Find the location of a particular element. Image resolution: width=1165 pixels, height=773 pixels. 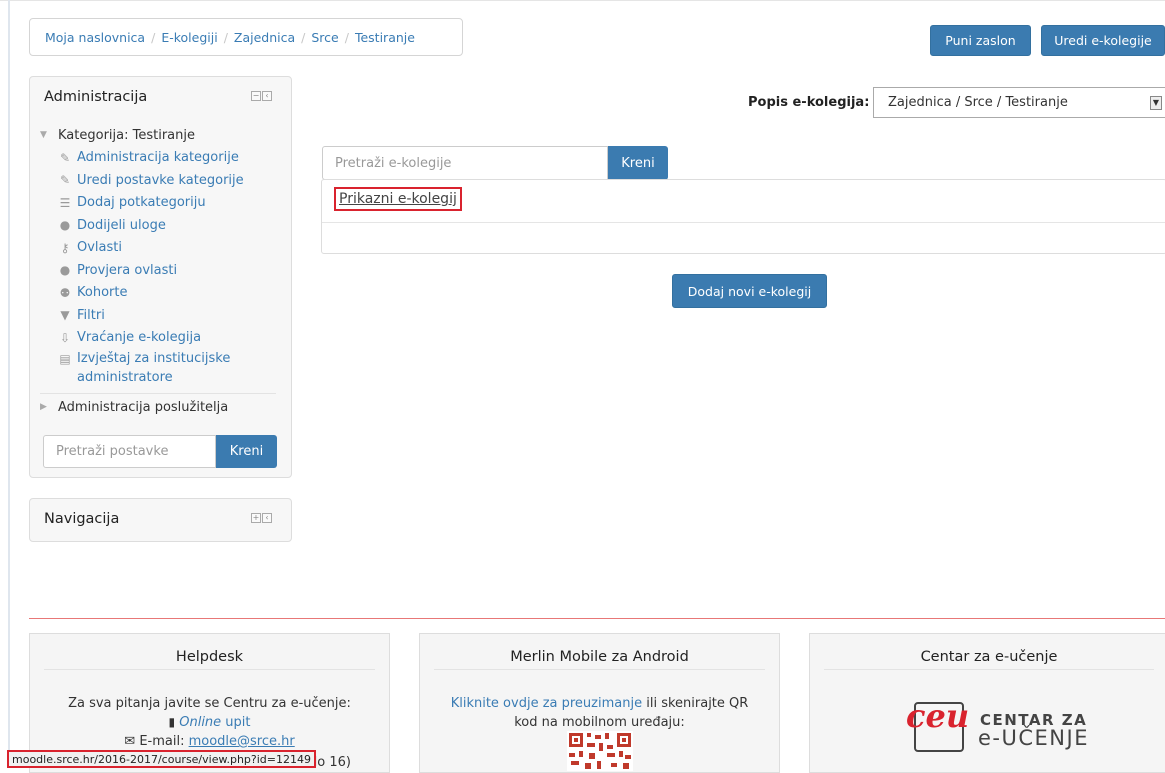

admin-item-filters: ▼ Filtri is located at coordinates (167, 315).